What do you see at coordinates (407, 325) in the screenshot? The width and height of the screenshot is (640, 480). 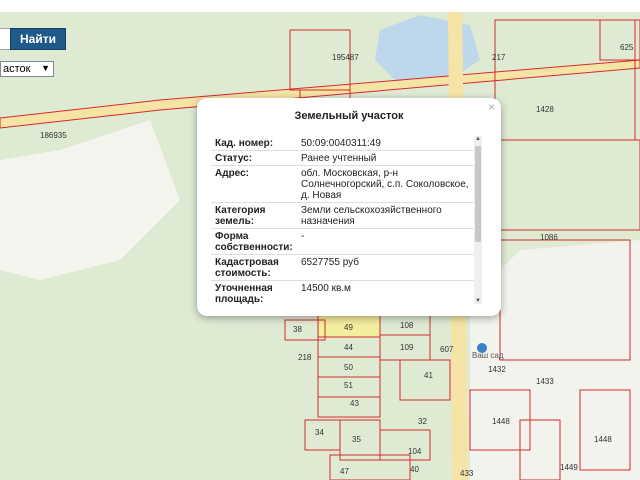 I see `parcel-number: 108` at bounding box center [407, 325].